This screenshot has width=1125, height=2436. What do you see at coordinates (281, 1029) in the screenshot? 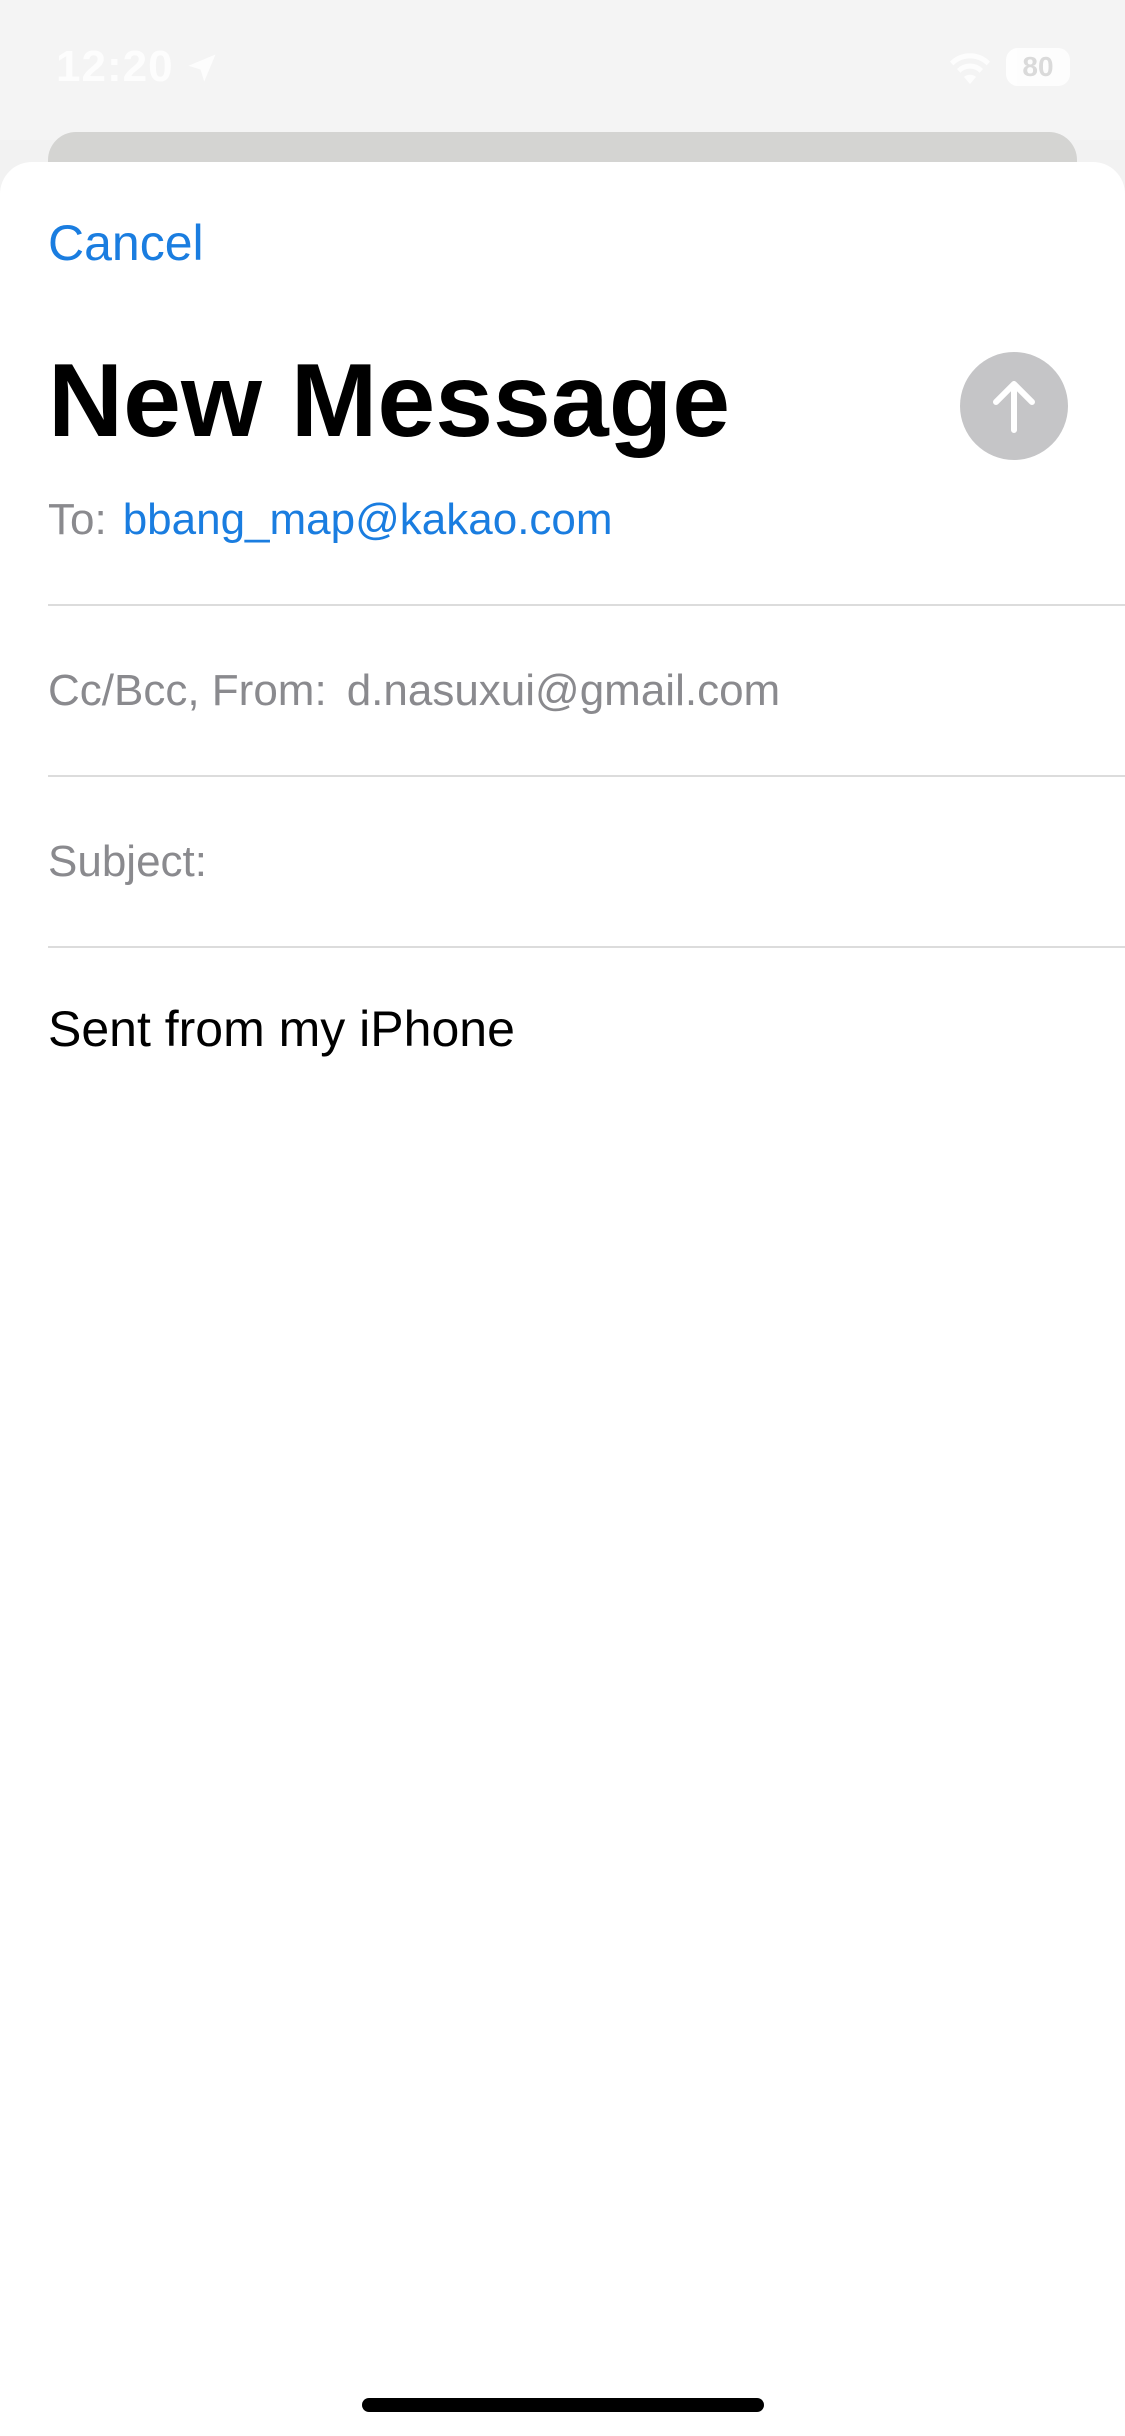
I see `message-body: Sent from my iPhone` at bounding box center [281, 1029].